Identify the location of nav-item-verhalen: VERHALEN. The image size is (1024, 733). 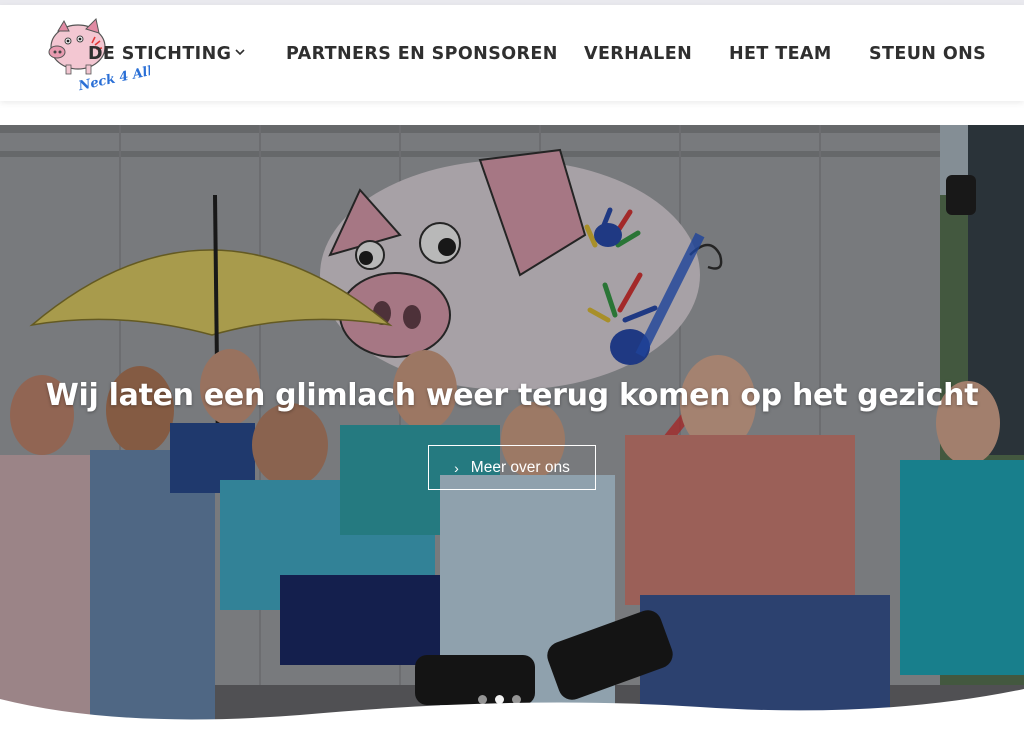
(638, 54).